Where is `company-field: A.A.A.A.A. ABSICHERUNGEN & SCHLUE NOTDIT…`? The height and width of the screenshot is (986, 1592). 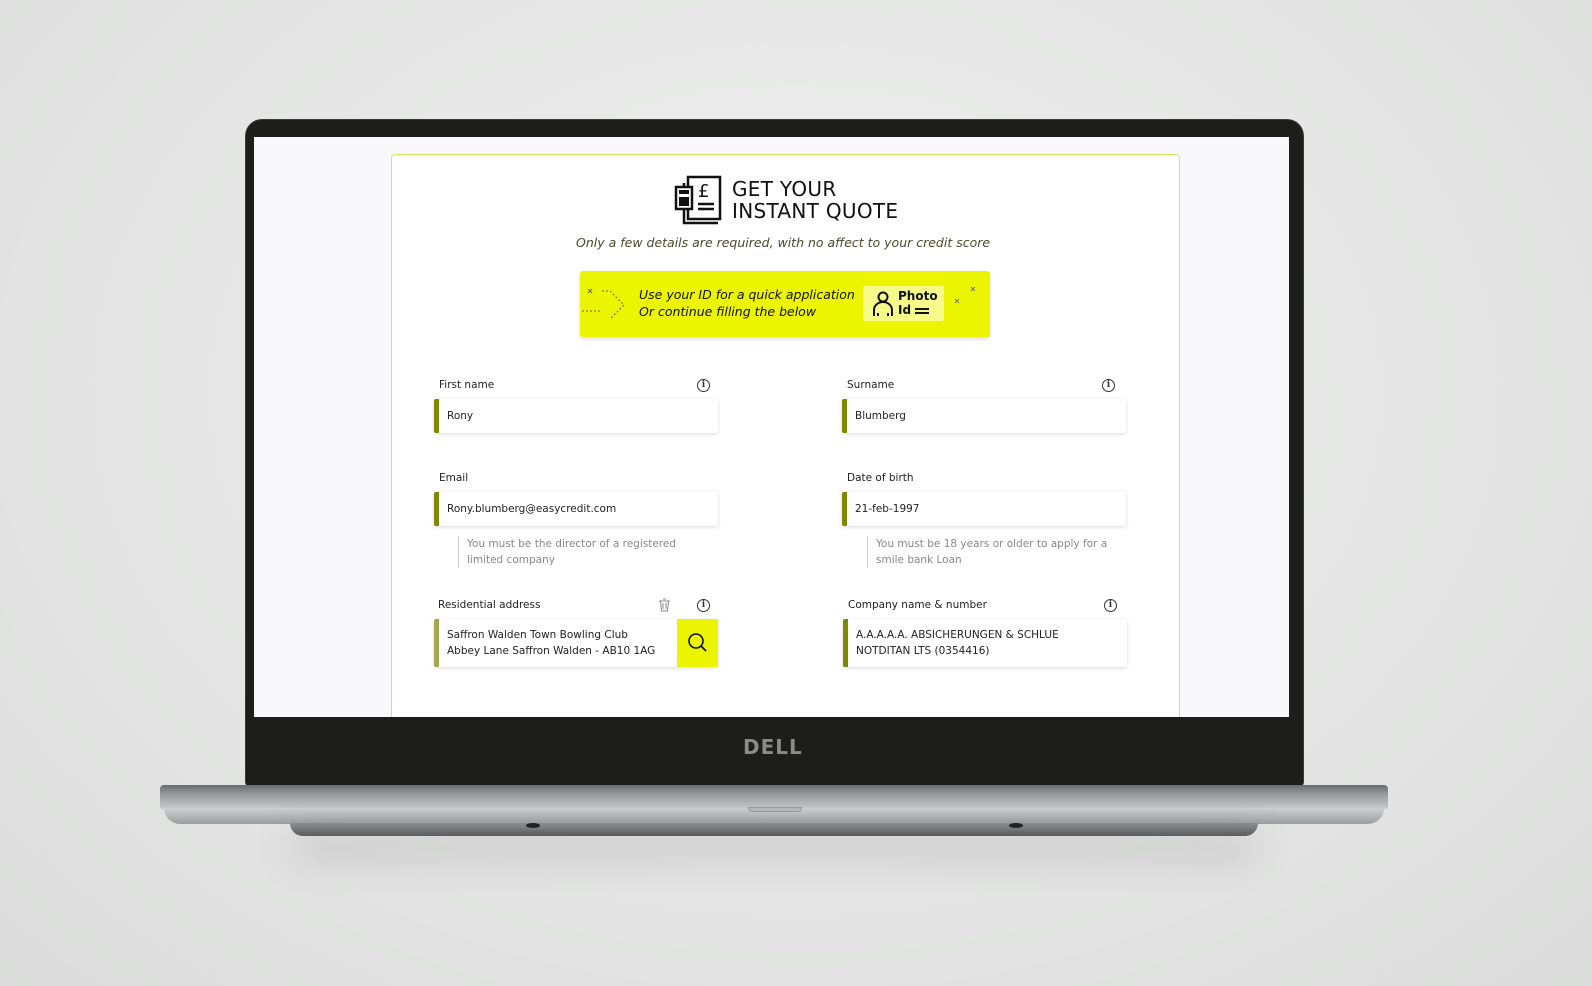
company-field: A.A.A.A.A. ABSICHERUNGEN & SCHLUE NOTDIT… is located at coordinates (985, 643).